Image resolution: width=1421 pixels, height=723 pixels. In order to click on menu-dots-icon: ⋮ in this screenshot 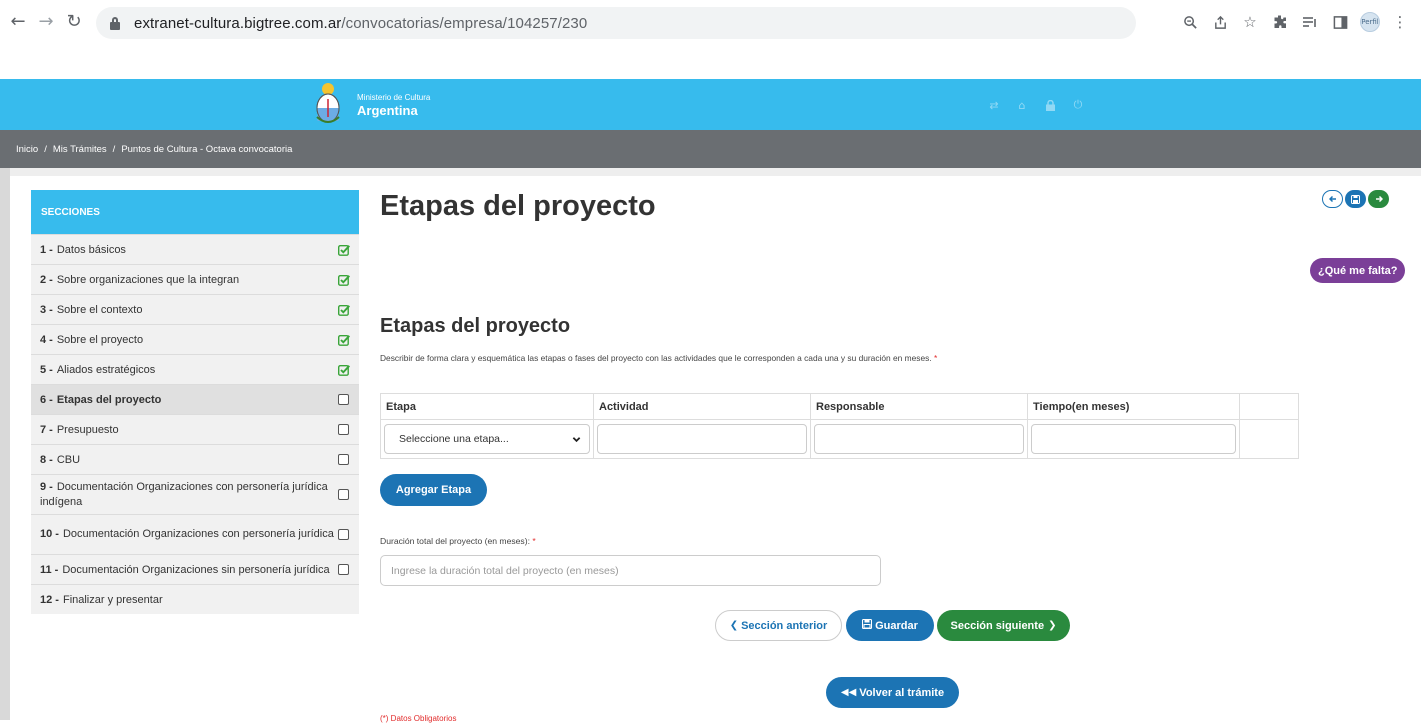, I will do `click(1400, 22)`.